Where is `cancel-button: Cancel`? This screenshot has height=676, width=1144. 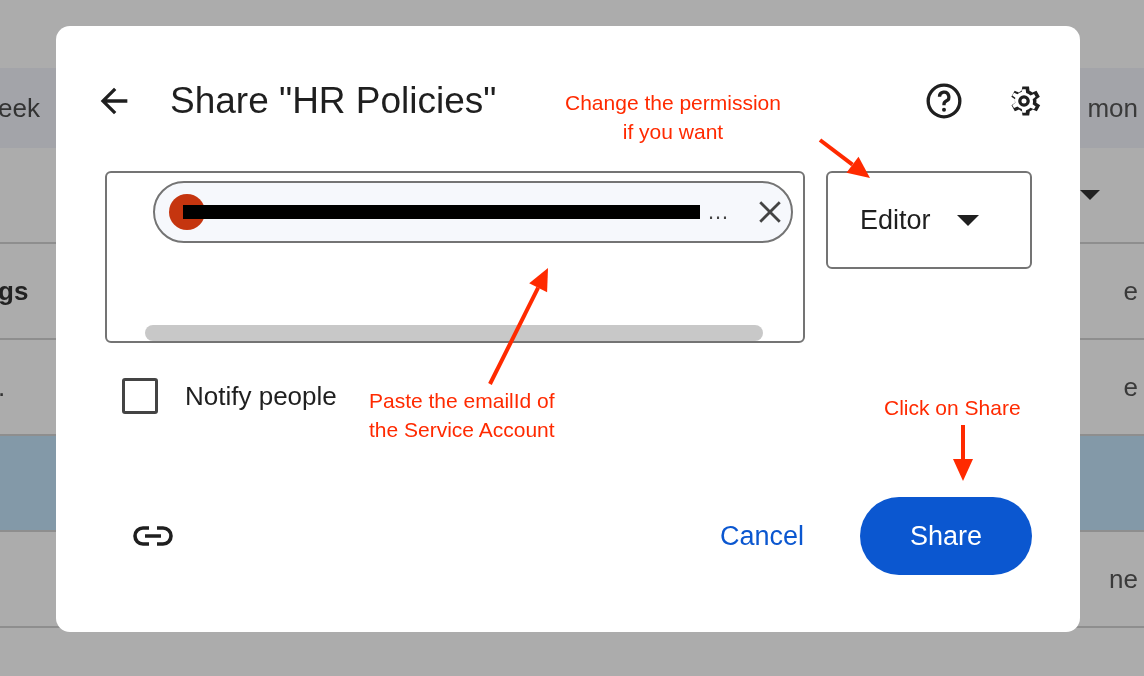
cancel-button: Cancel is located at coordinates (761, 536).